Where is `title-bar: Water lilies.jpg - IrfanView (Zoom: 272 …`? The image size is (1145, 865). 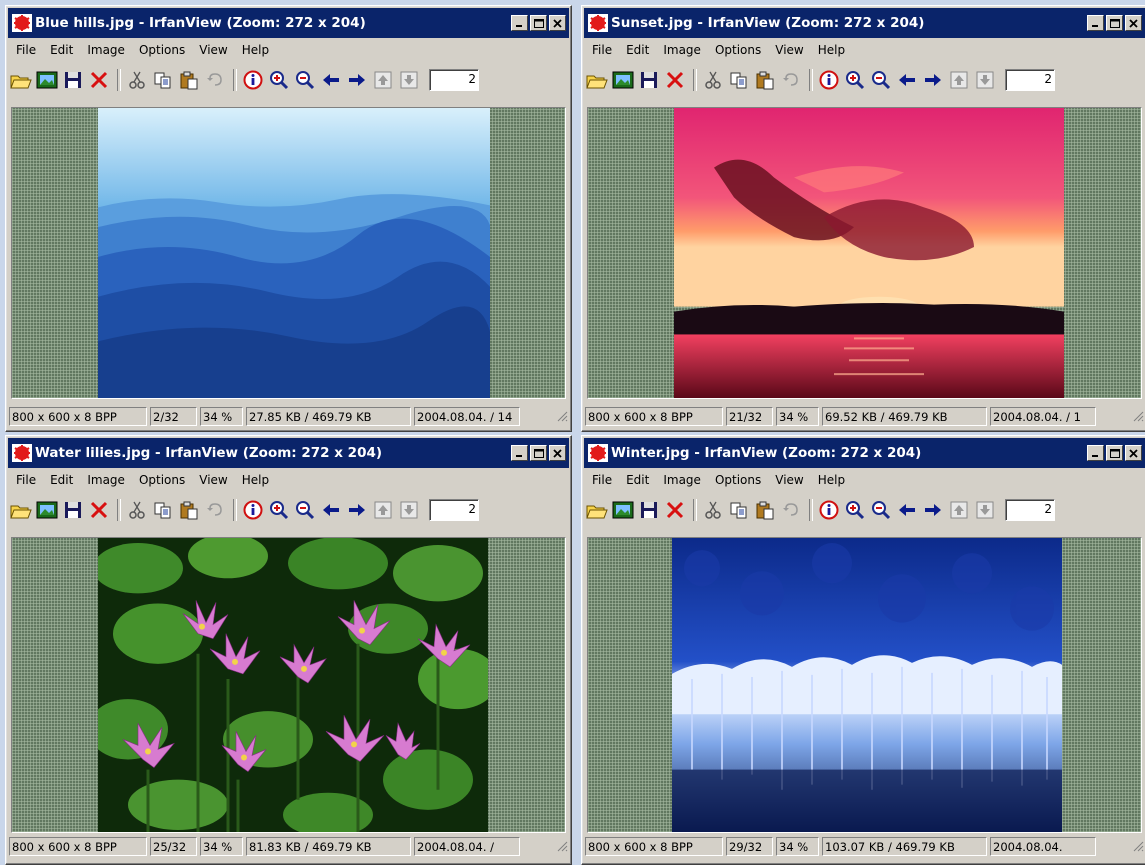 title-bar: Water lilies.jpg - IrfanView (Zoom: 272 … is located at coordinates (288, 453).